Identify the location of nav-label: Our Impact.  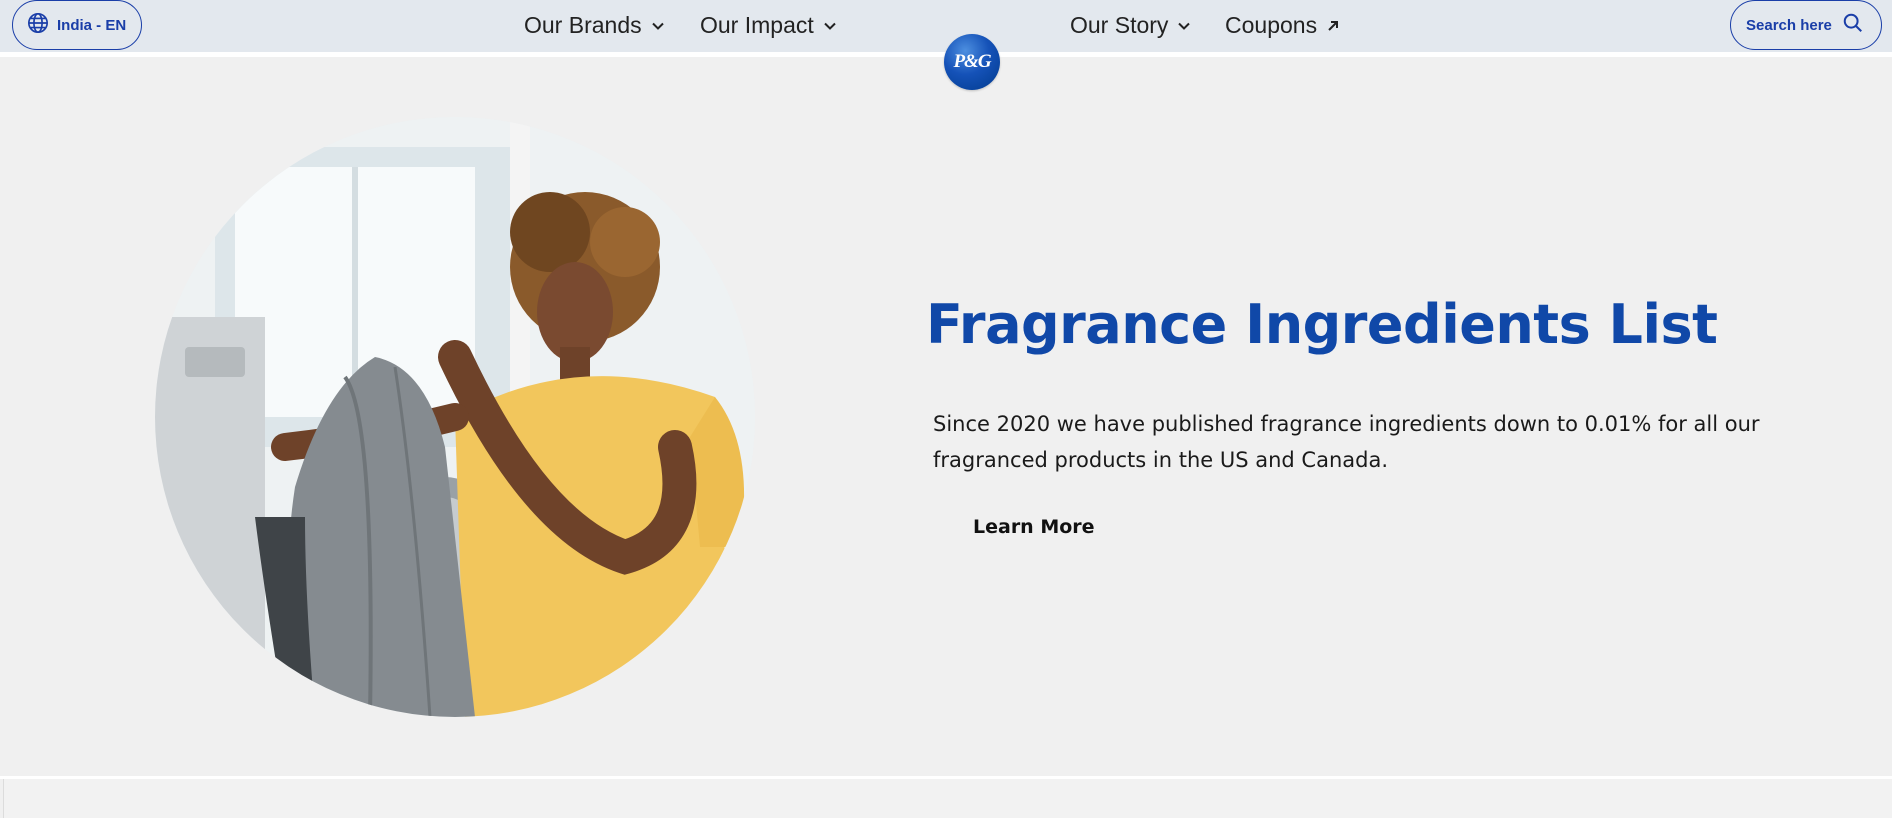
(757, 24).